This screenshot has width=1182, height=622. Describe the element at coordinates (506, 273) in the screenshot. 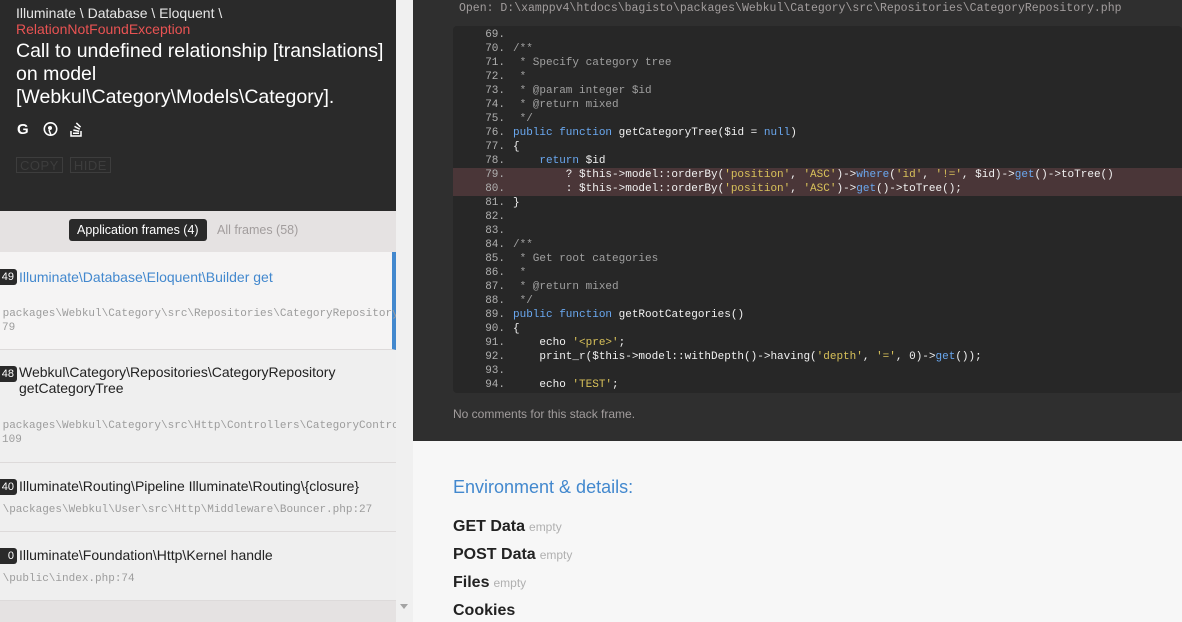

I see `code-line: 86. *` at that location.